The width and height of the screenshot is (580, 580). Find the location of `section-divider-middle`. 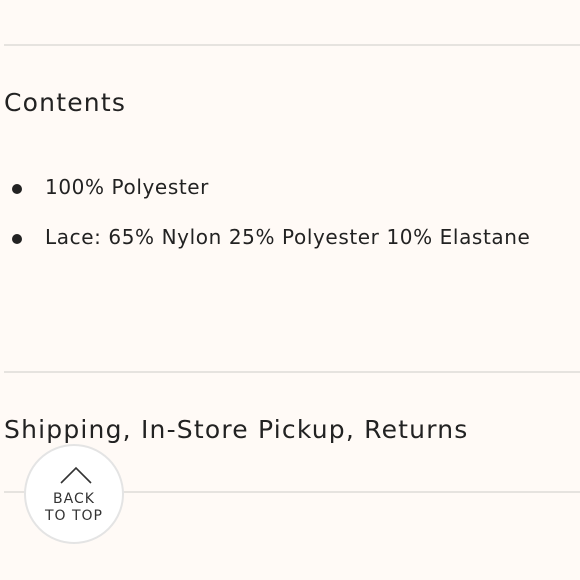

section-divider-middle is located at coordinates (292, 372).